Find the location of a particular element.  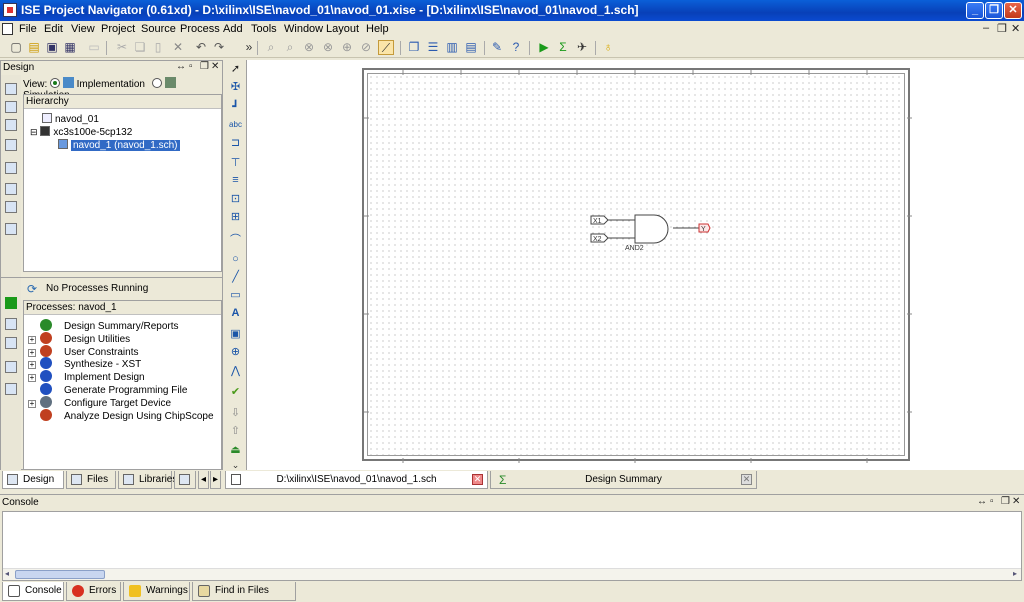

undo-icon: ↶ is located at coordinates (201, 47).